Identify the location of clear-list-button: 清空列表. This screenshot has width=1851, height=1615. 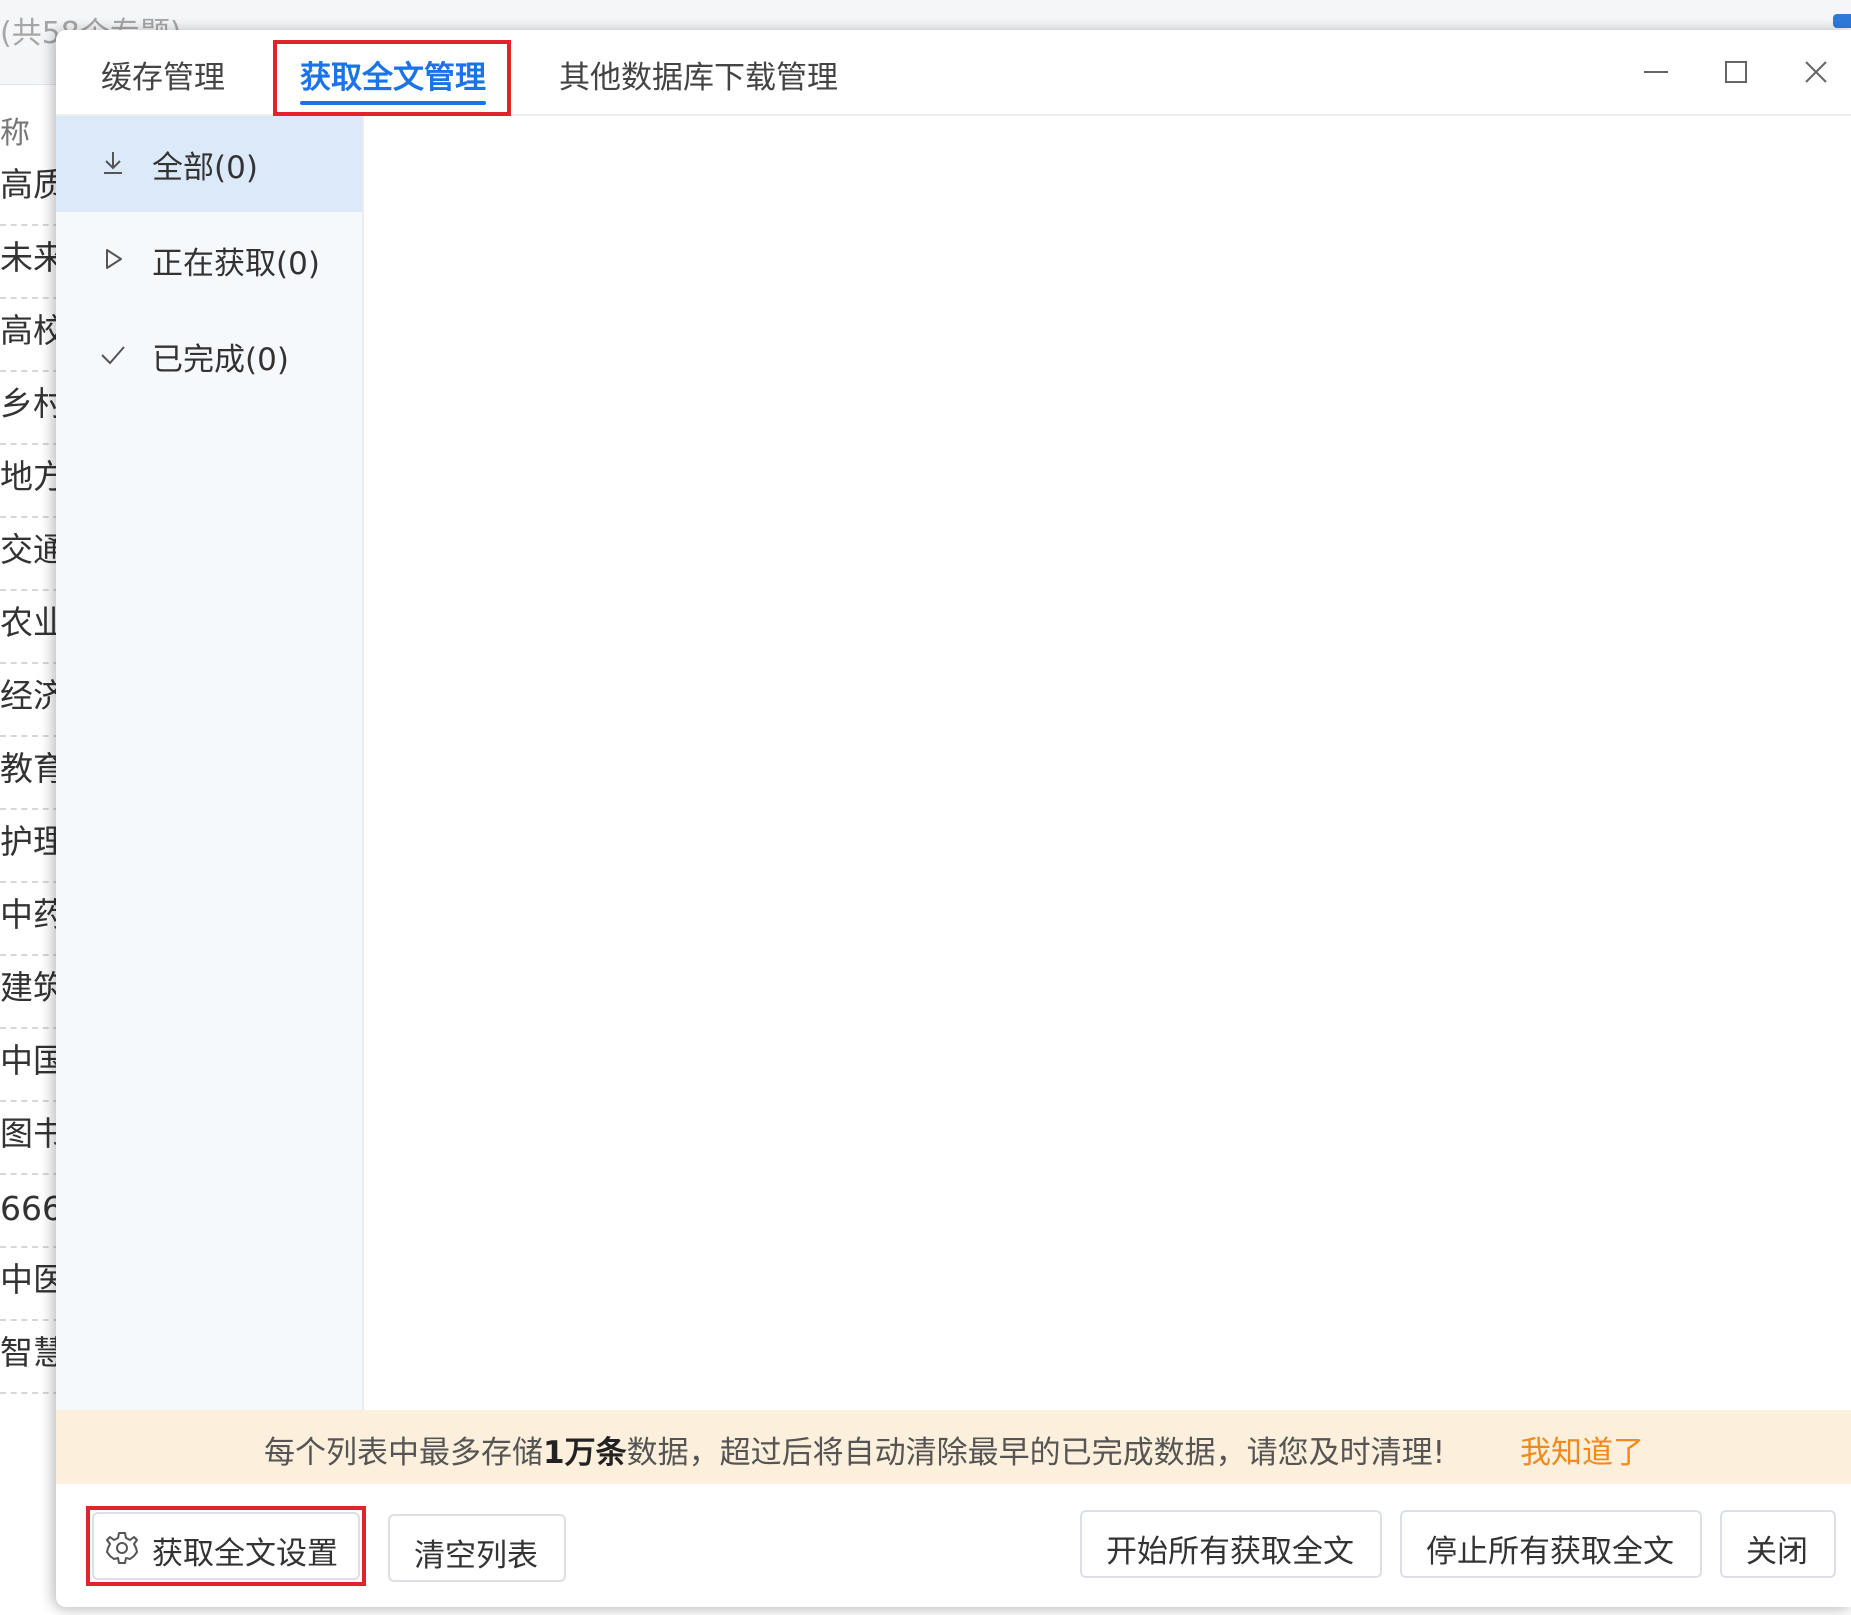
(477, 1548).